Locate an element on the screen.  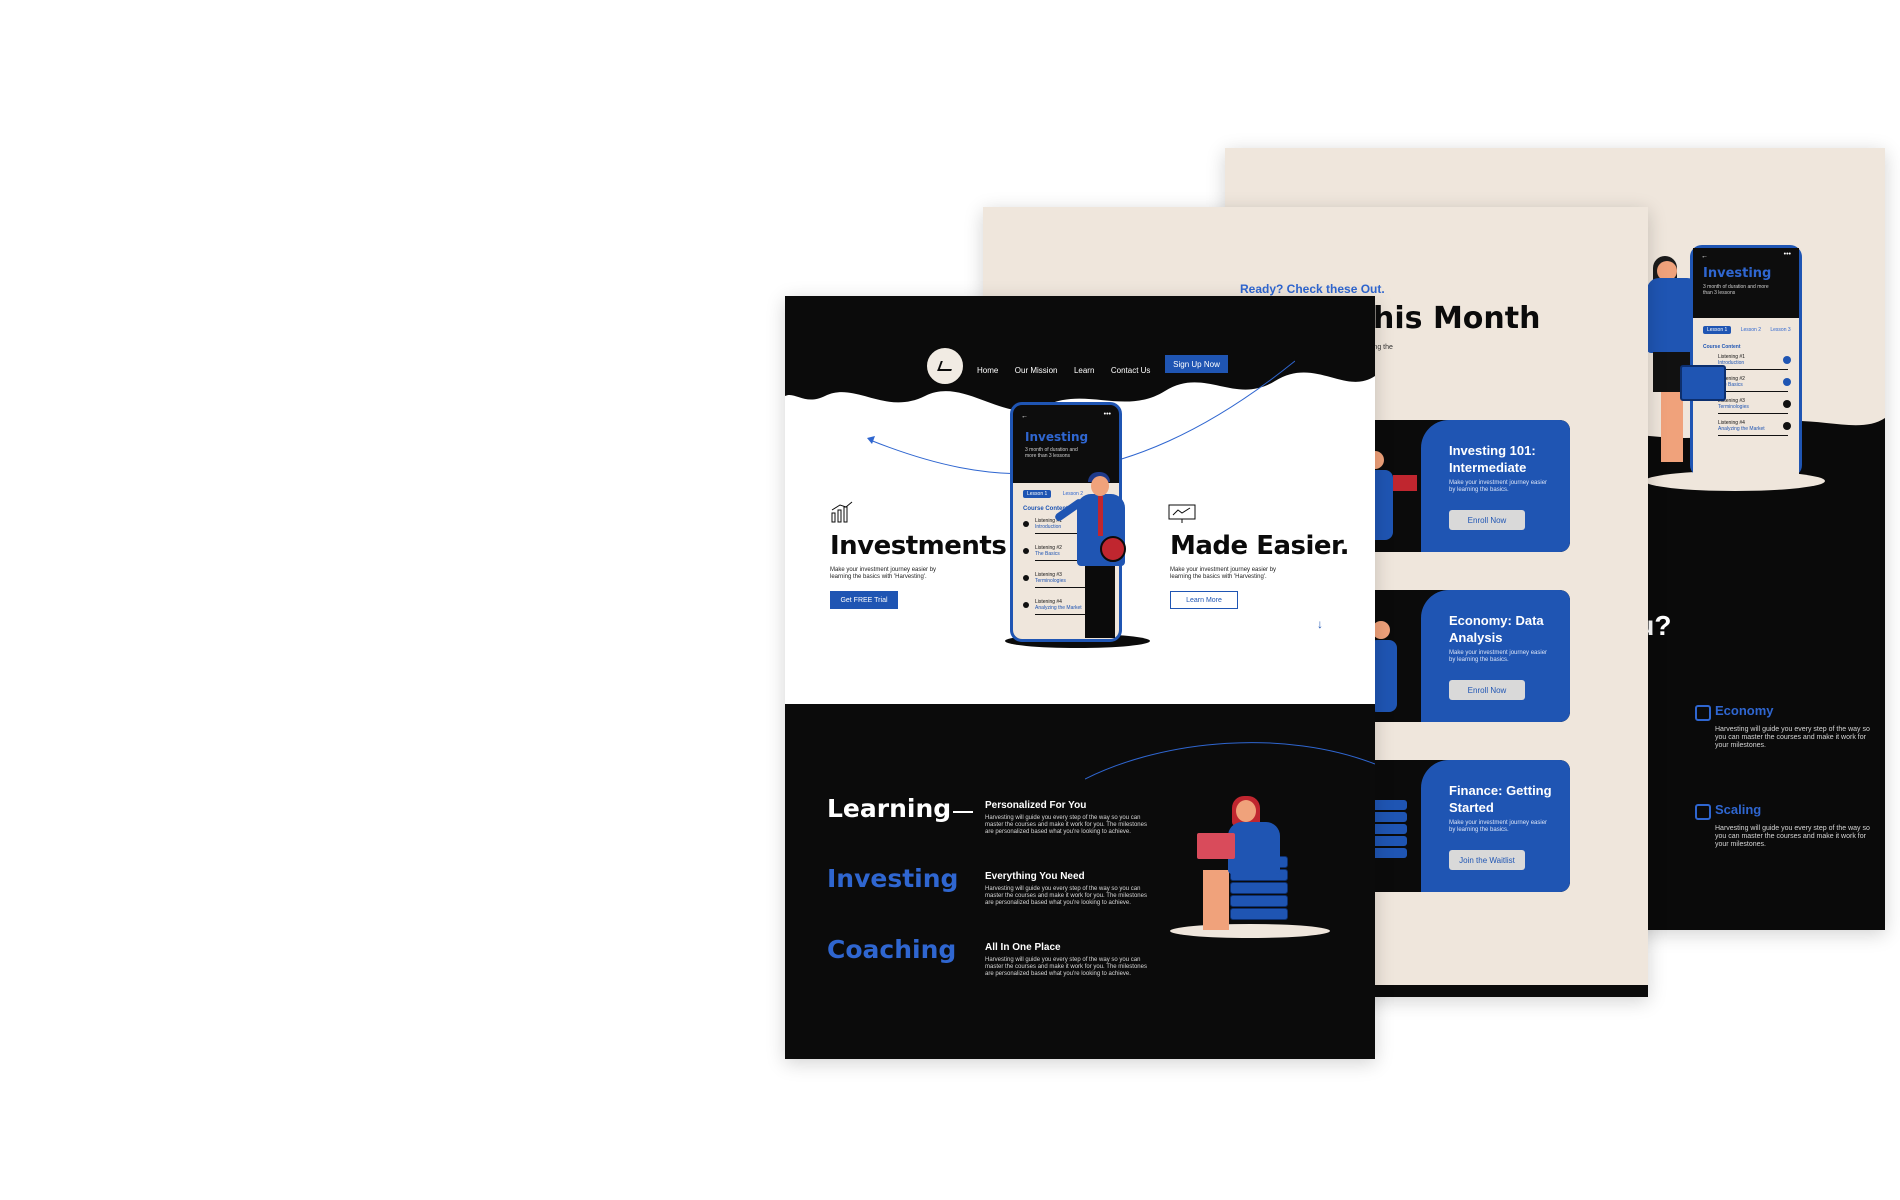
growth-chart-icon is located at coordinates (842, 512).